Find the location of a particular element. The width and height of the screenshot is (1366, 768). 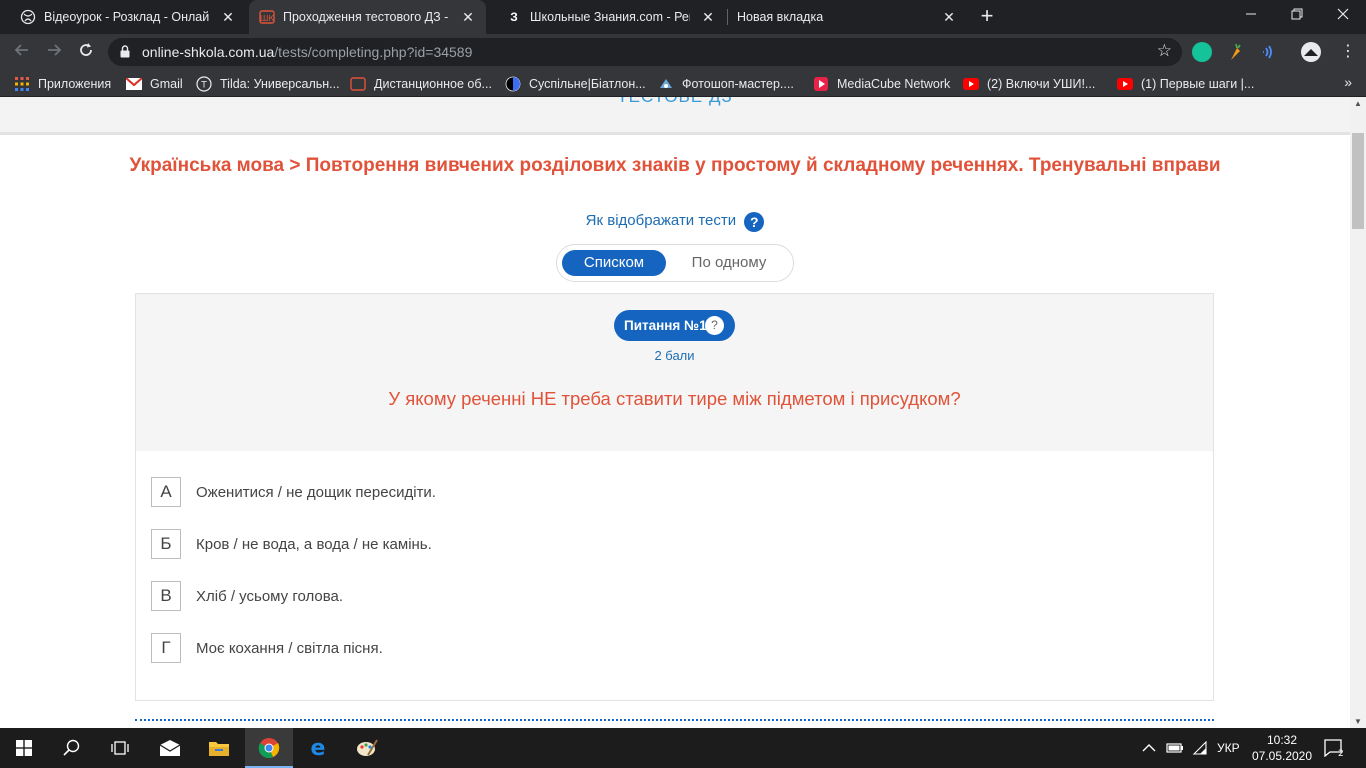

mode-single-button: По одному is located at coordinates (729, 263).